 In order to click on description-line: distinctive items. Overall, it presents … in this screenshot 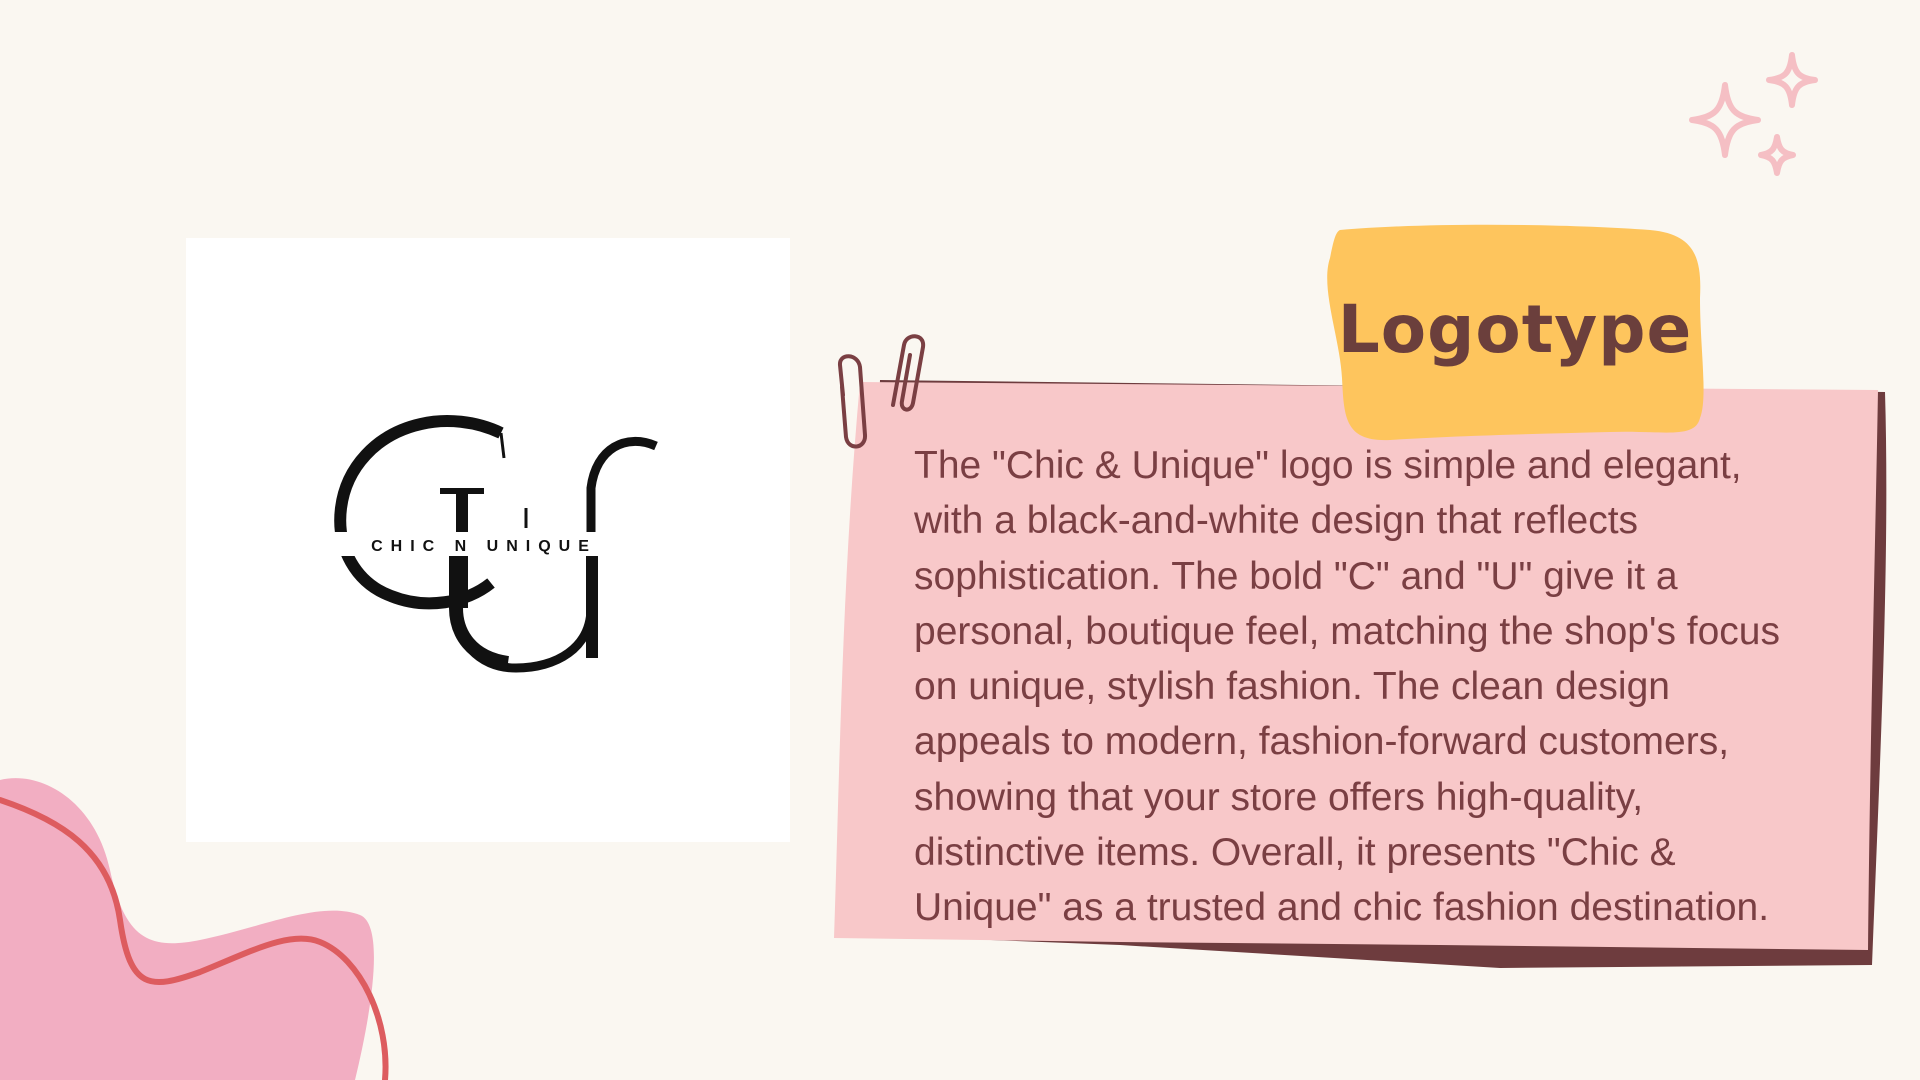, I will do `click(1295, 853)`.